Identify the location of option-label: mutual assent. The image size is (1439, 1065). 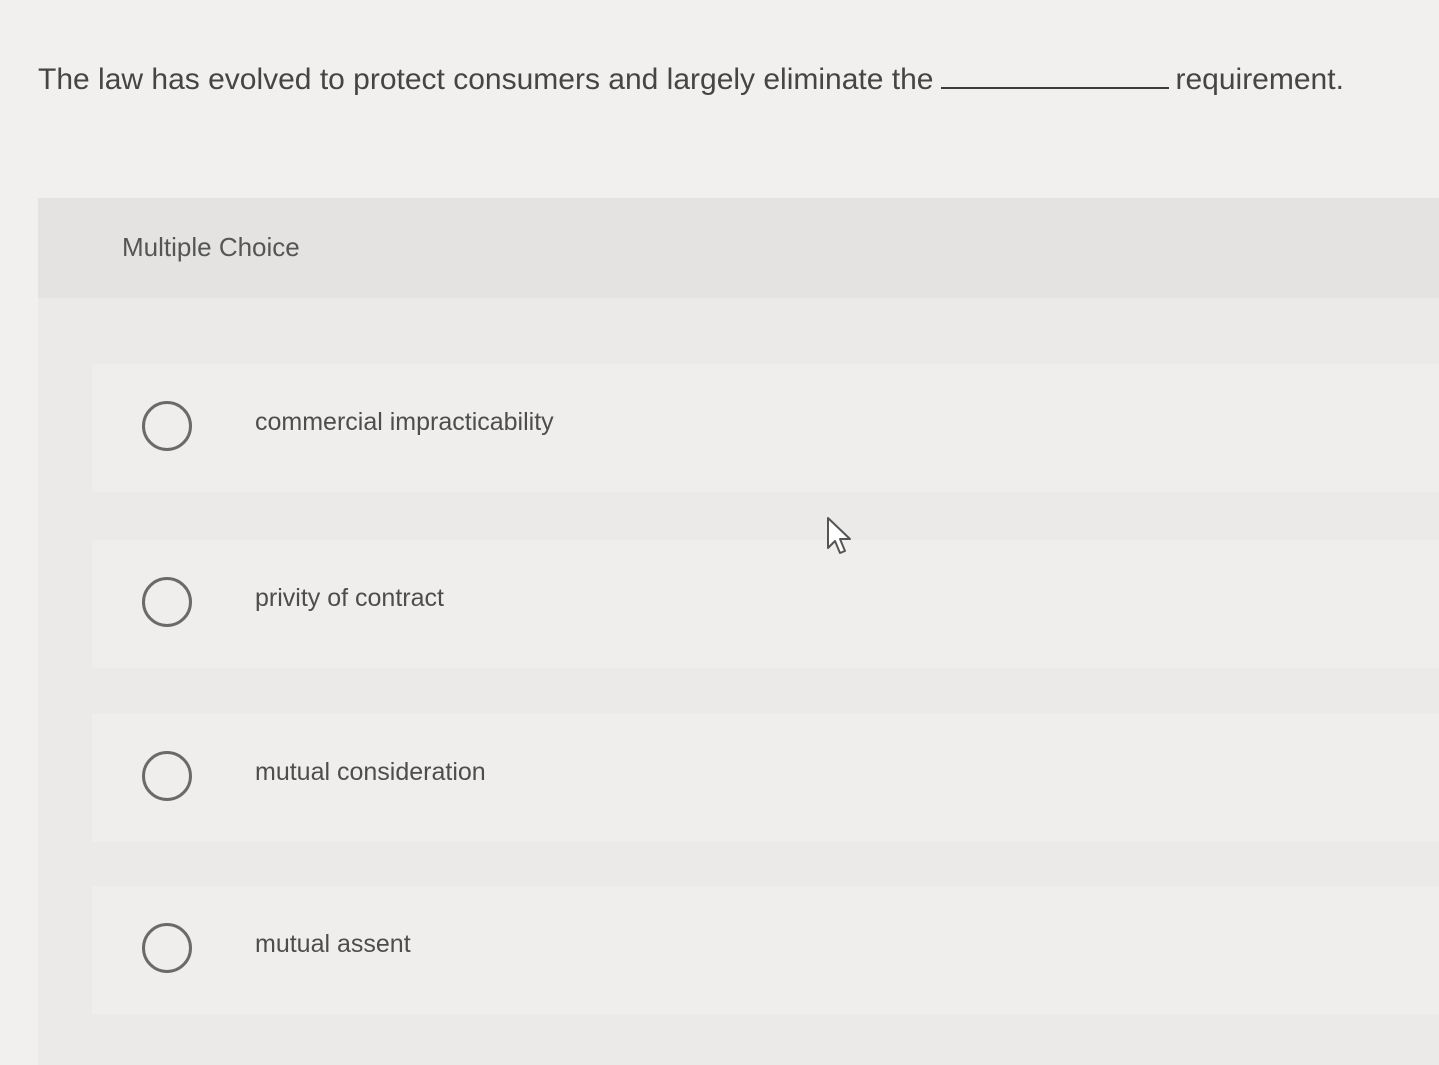
(333, 944).